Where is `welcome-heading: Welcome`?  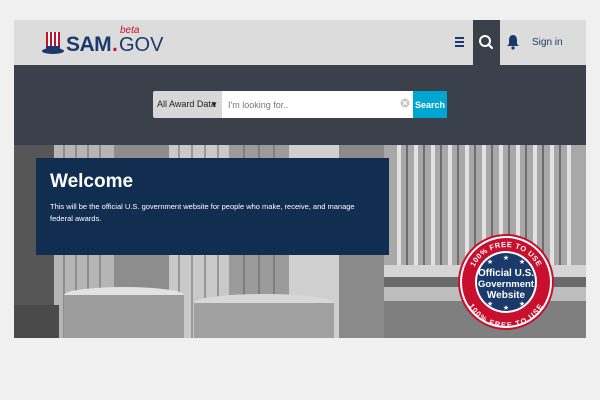 welcome-heading: Welcome is located at coordinates (92, 181).